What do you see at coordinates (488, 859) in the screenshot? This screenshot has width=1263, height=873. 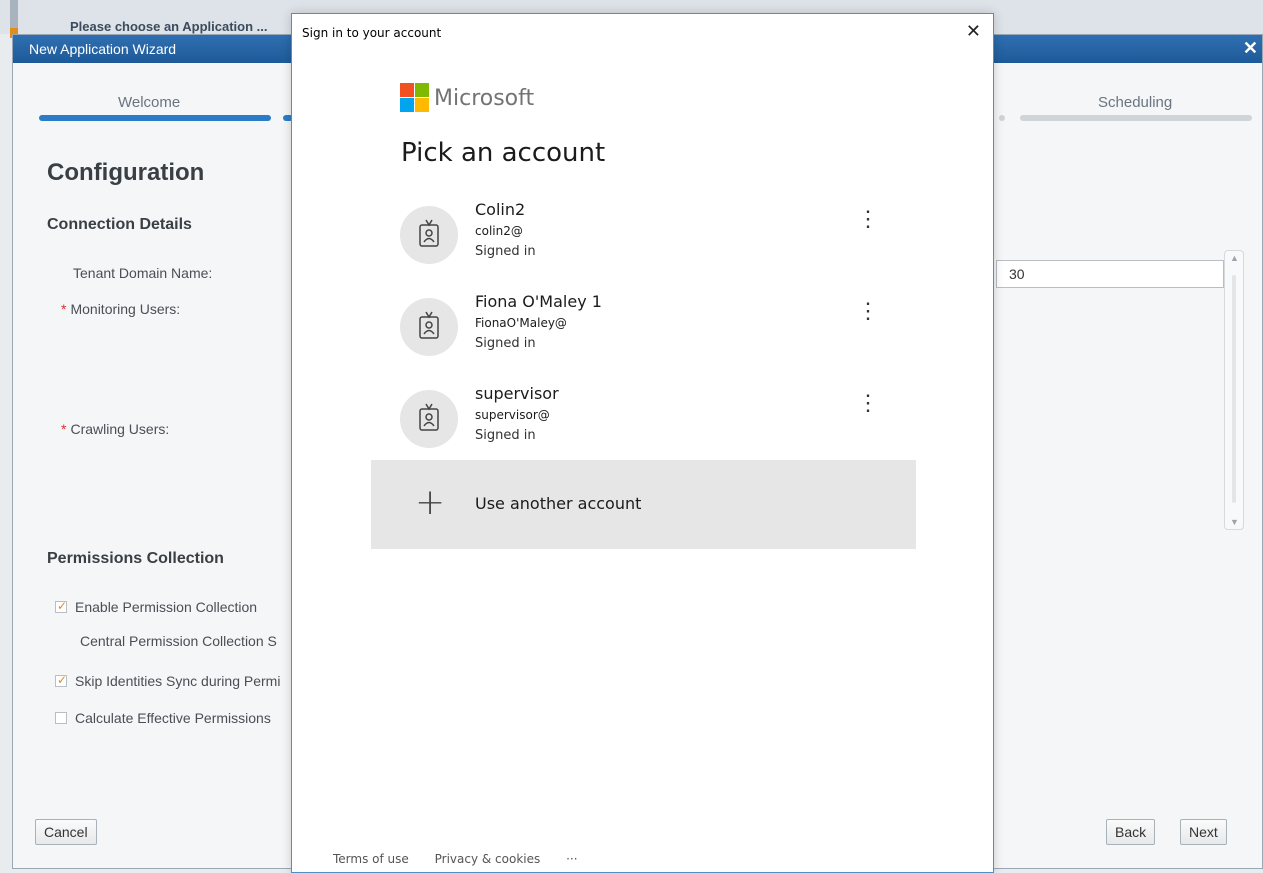 I see `privacy-link: Privacy & cookies` at bounding box center [488, 859].